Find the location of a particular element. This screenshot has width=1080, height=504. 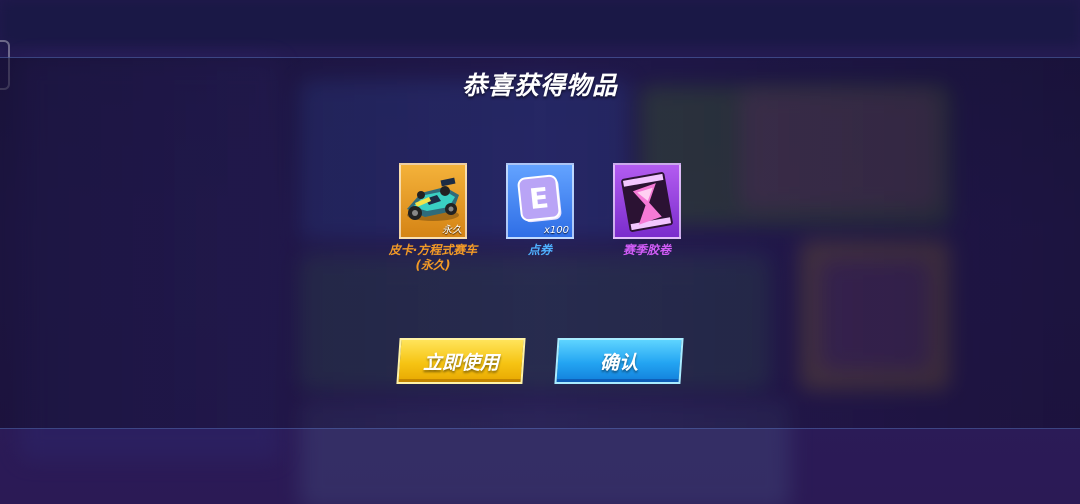

reward-tile: 永久 is located at coordinates (433, 201).